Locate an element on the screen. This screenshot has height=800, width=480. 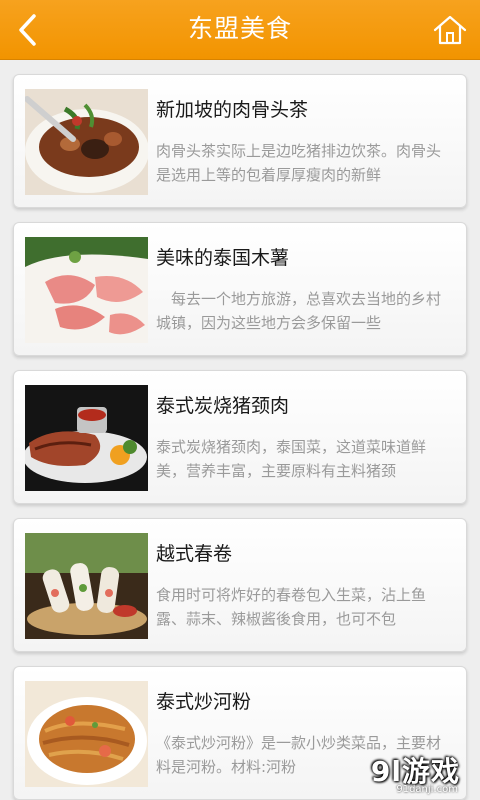
watermark: 9l游戏 91danji.com is located at coordinates (402, 772).